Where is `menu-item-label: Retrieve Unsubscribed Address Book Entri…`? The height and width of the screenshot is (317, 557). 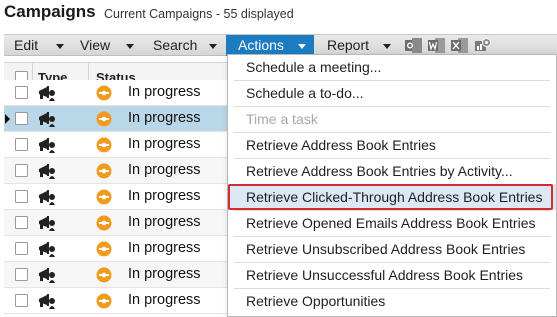
menu-item-label: Retrieve Unsubscribed Address Book Entri… is located at coordinates (386, 249).